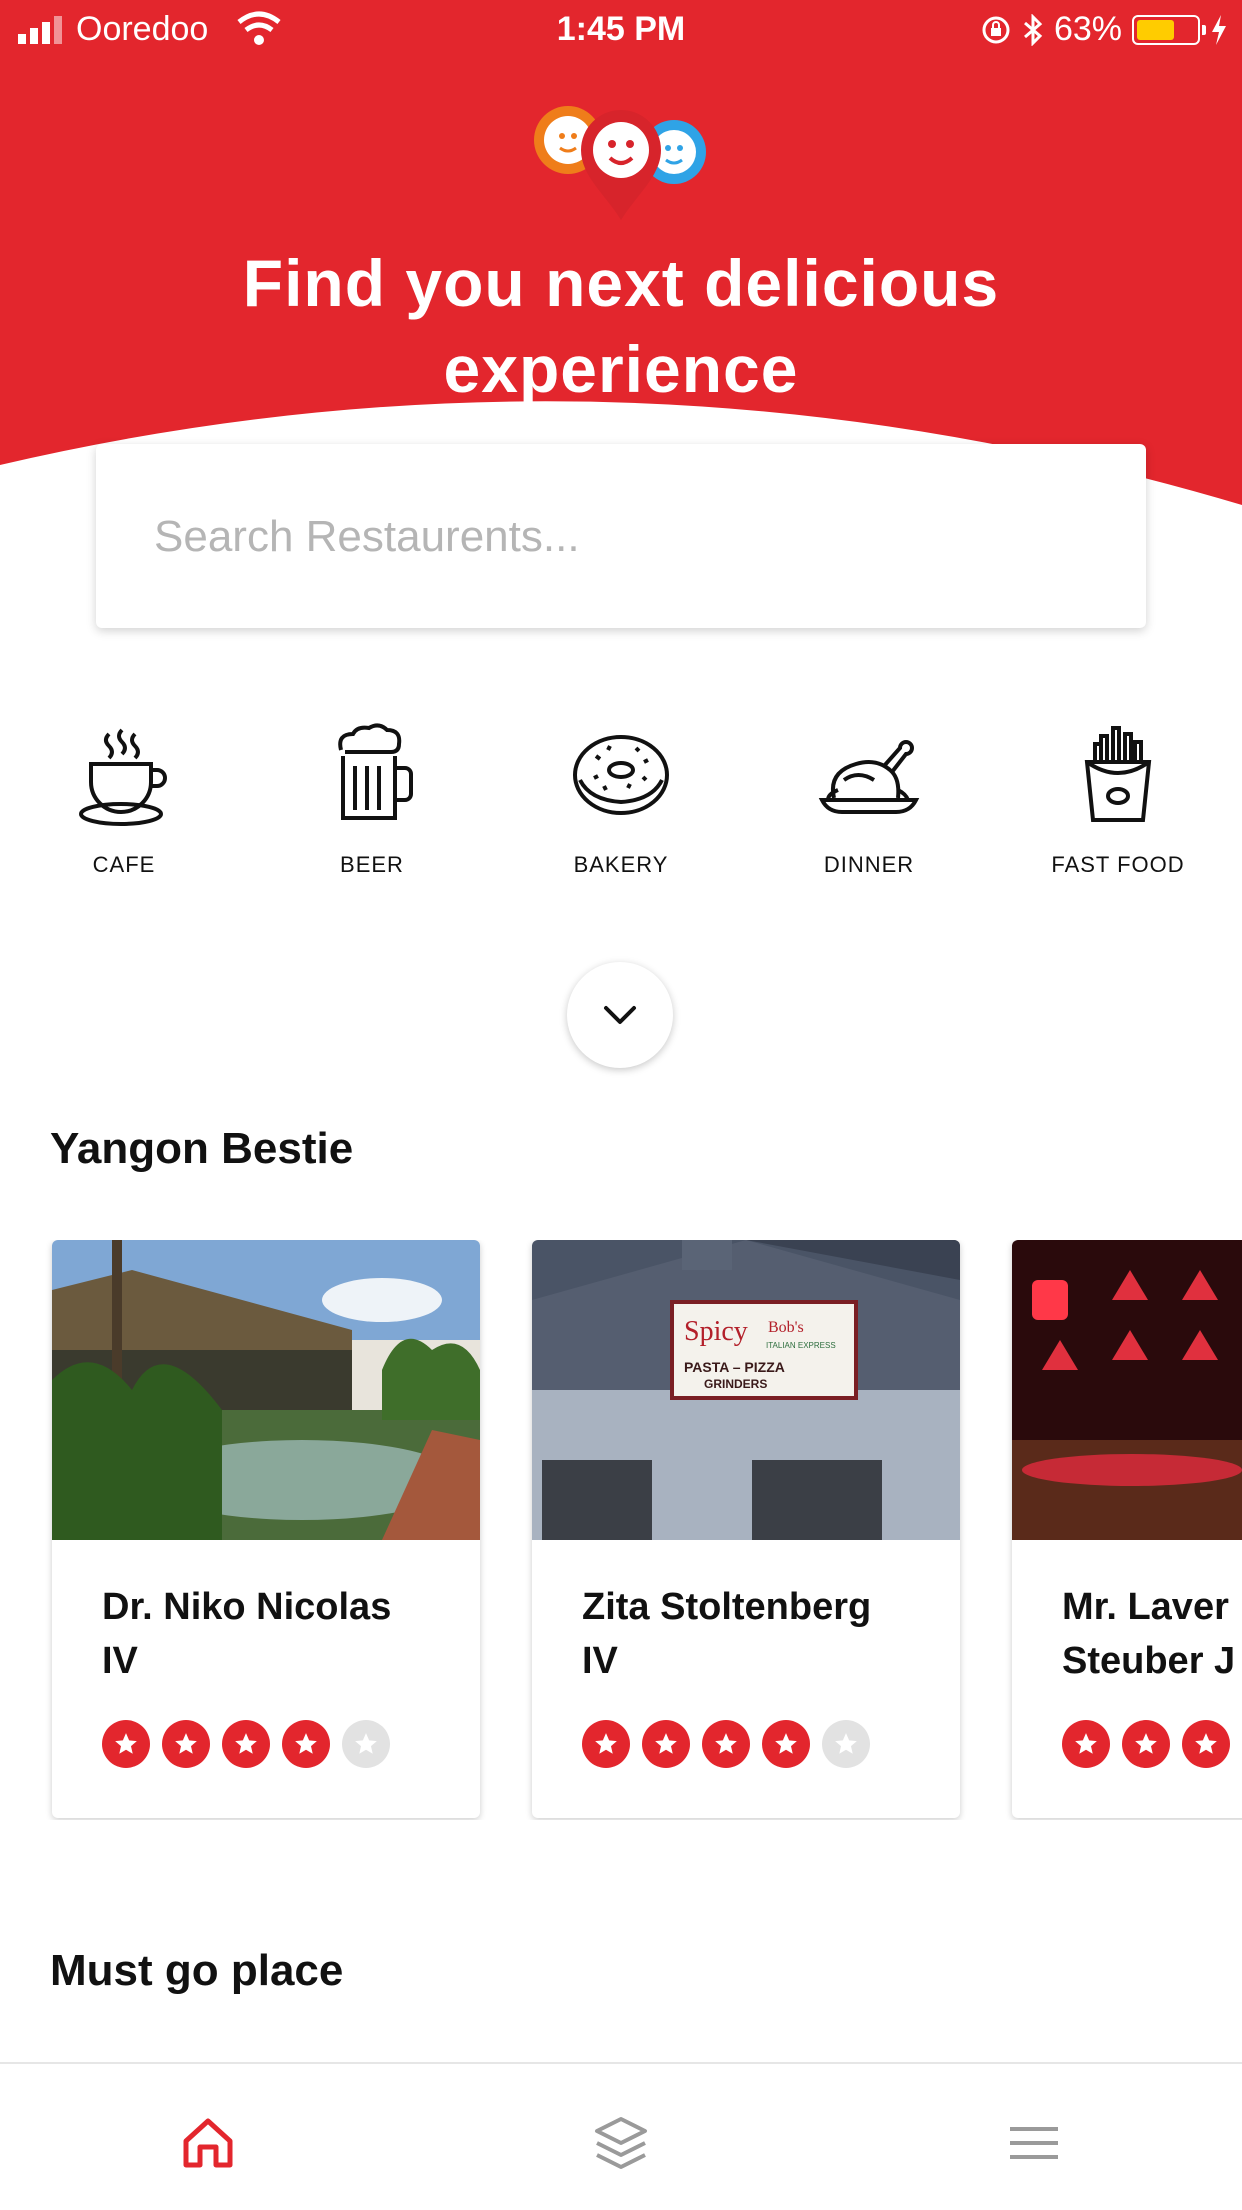 The height and width of the screenshot is (2210, 1242). I want to click on home-icon, so click(208, 2143).